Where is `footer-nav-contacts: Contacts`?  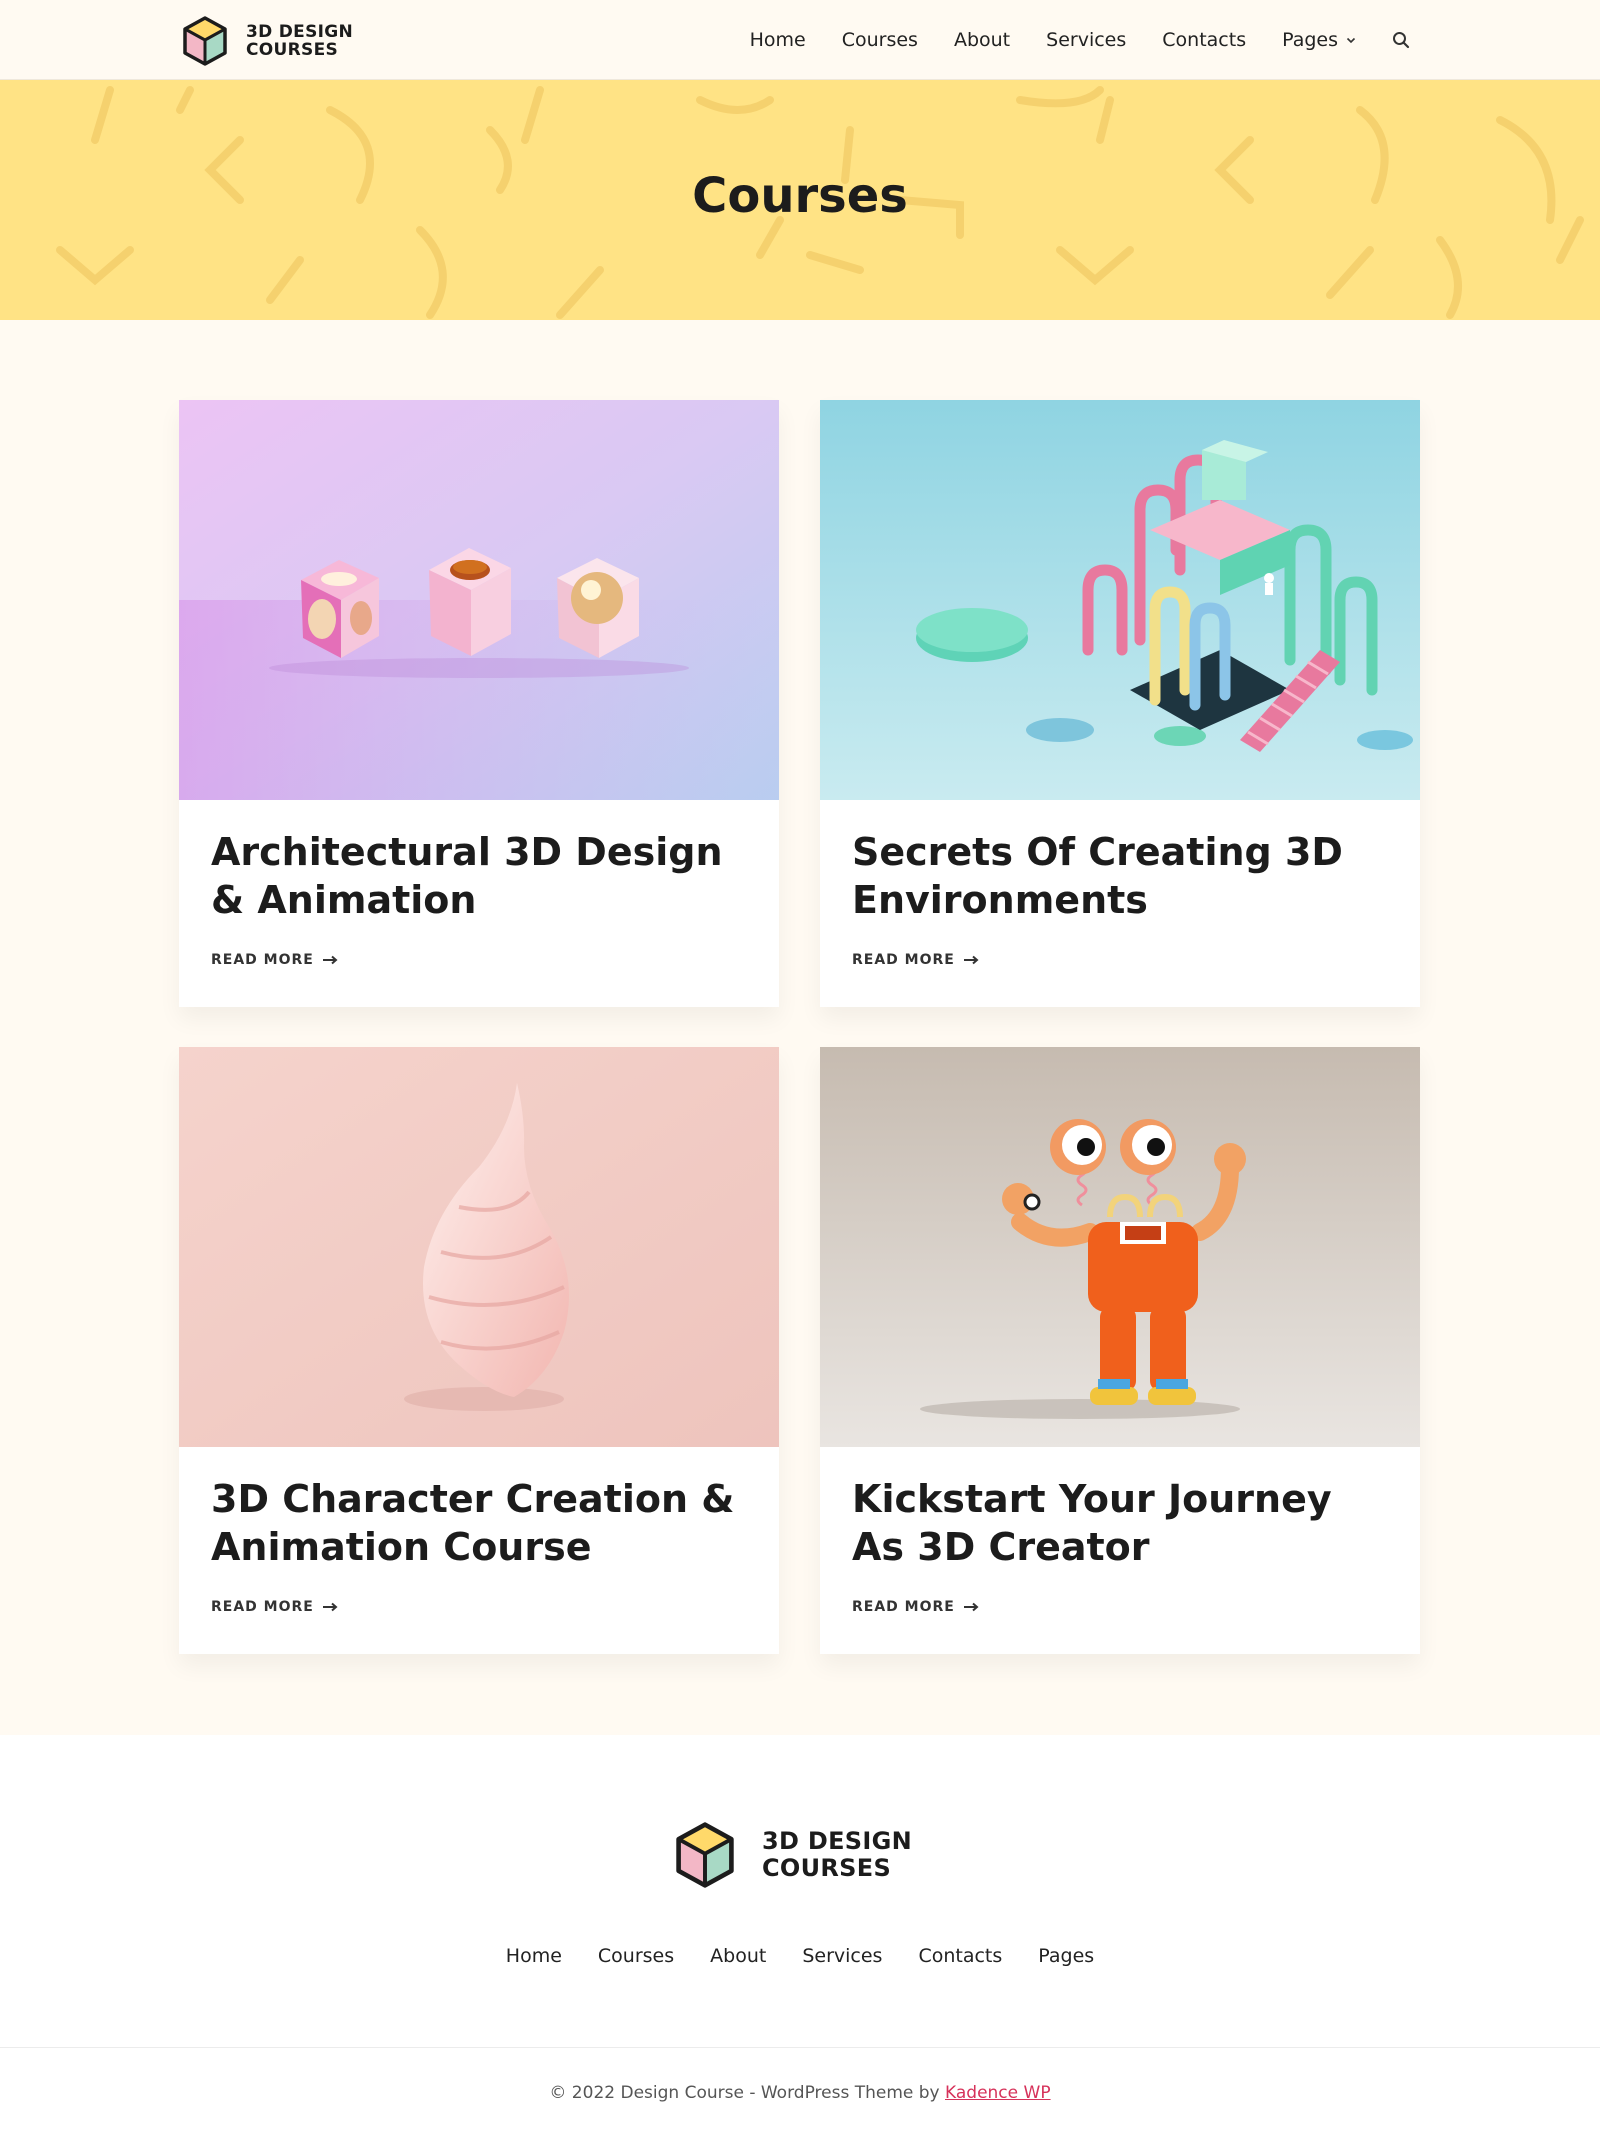 footer-nav-contacts: Contacts is located at coordinates (960, 1956).